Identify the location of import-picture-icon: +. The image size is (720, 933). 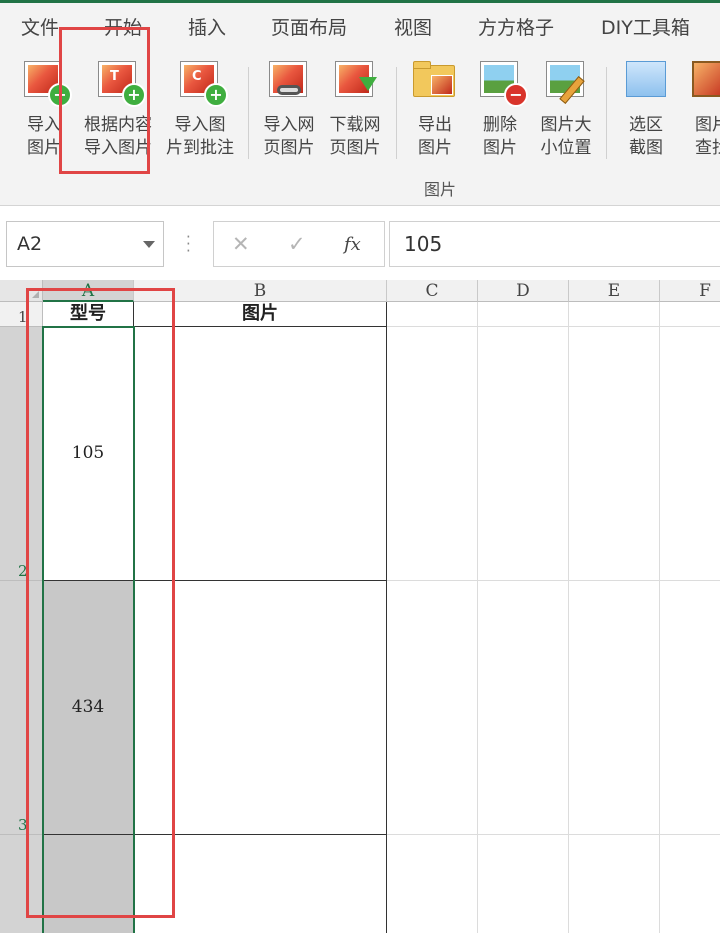
(46, 82).